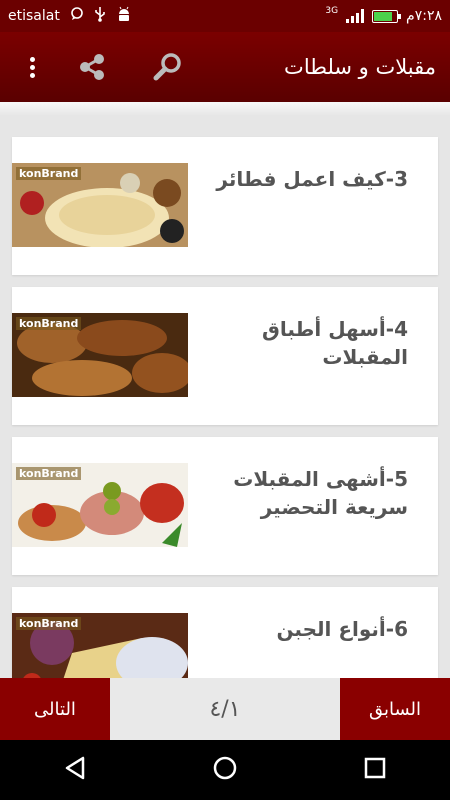 This screenshot has width=450, height=800. Describe the element at coordinates (77, 16) in the screenshot. I see `chat-icon` at that location.